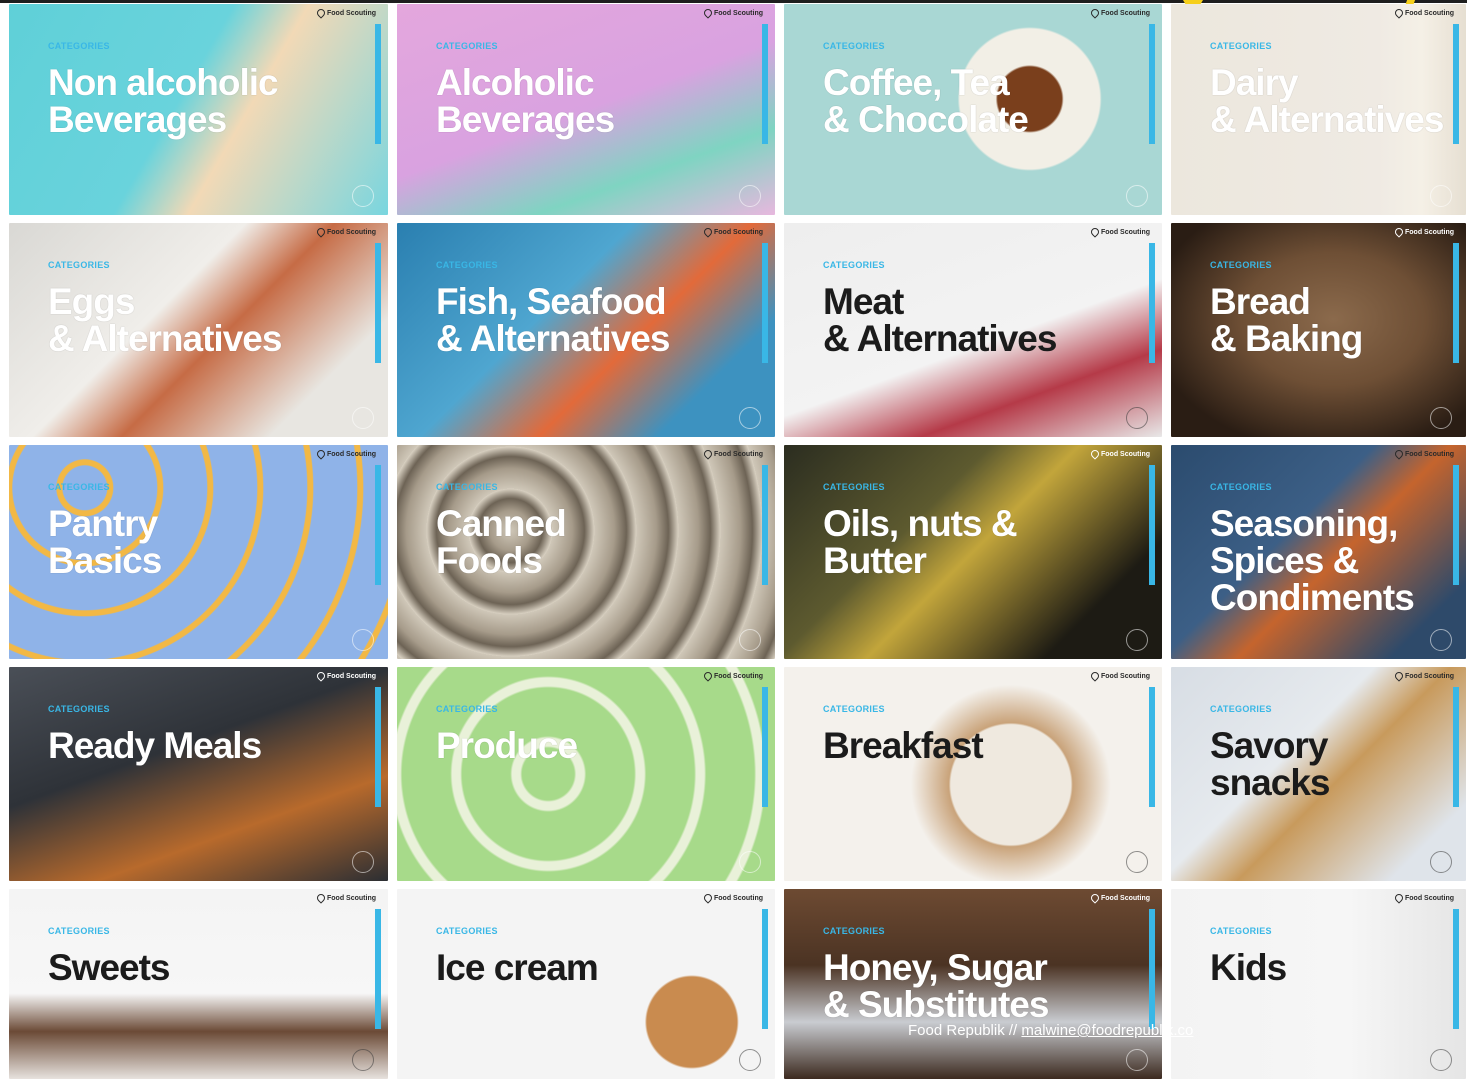 This screenshot has height=1084, width=1467. What do you see at coordinates (586, 552) in the screenshot?
I see `category-tile: Food Scouting CATEGORIES Canned Foods` at bounding box center [586, 552].